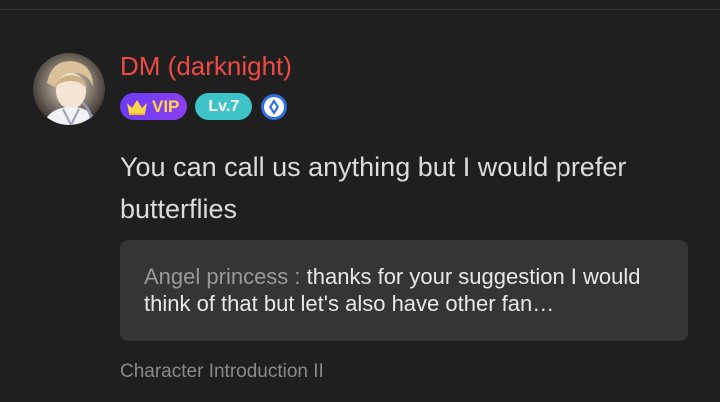 The image size is (720, 402). What do you see at coordinates (206, 66) in the screenshot?
I see `username: DM (darknight)` at bounding box center [206, 66].